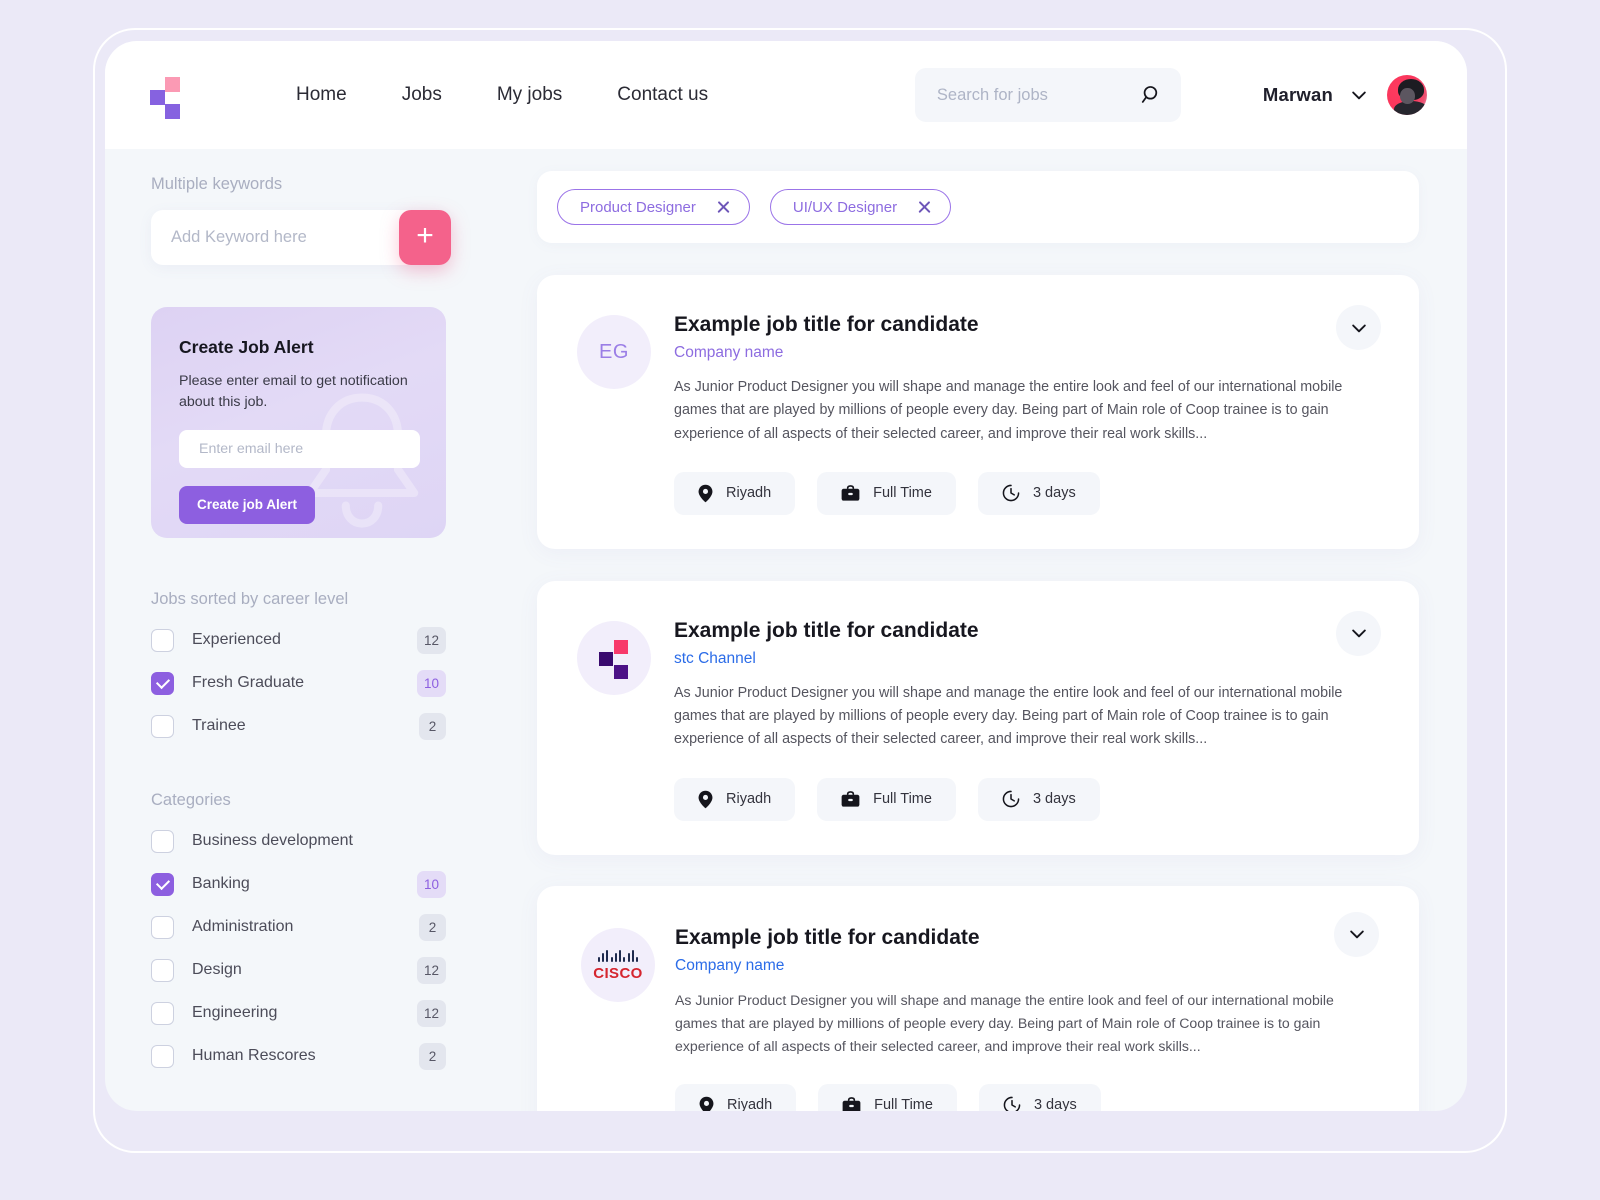 Image resolution: width=1600 pixels, height=1200 pixels. I want to click on checkbox-business-development, so click(162, 841).